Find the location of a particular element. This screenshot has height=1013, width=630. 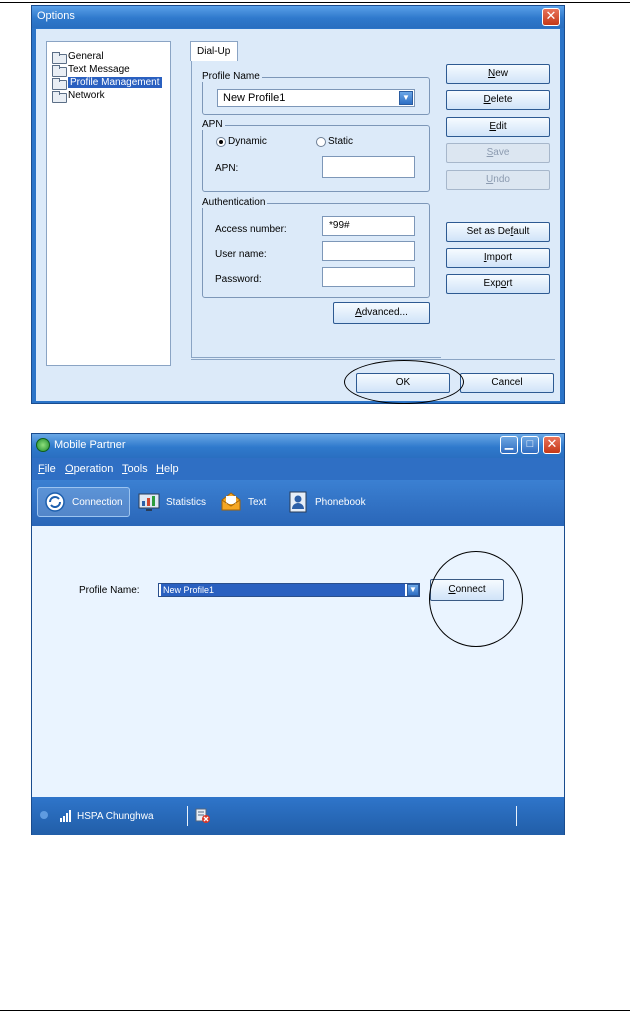

menu-operation: Operation is located at coordinates (89, 469).